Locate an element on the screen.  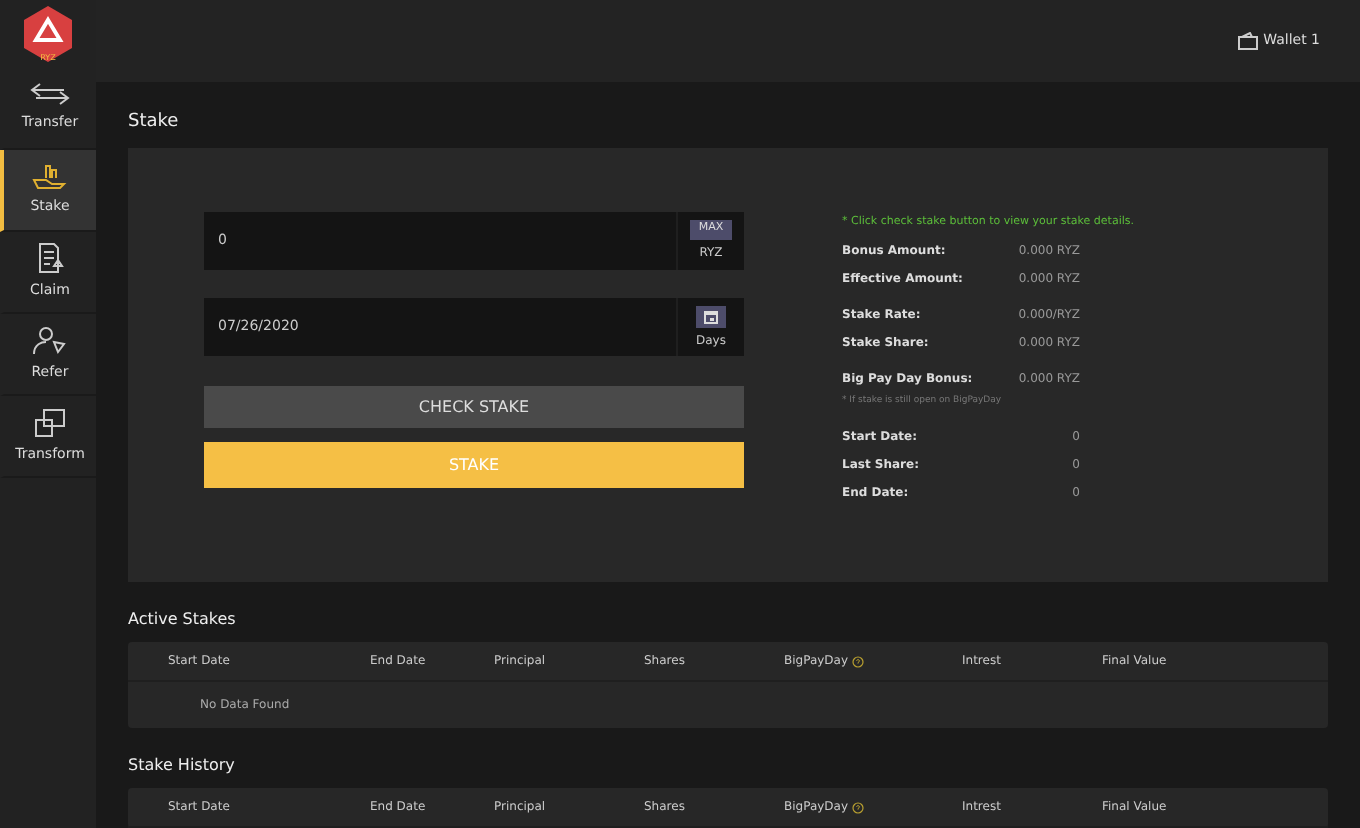
page-title: Stake is located at coordinates (154, 122).